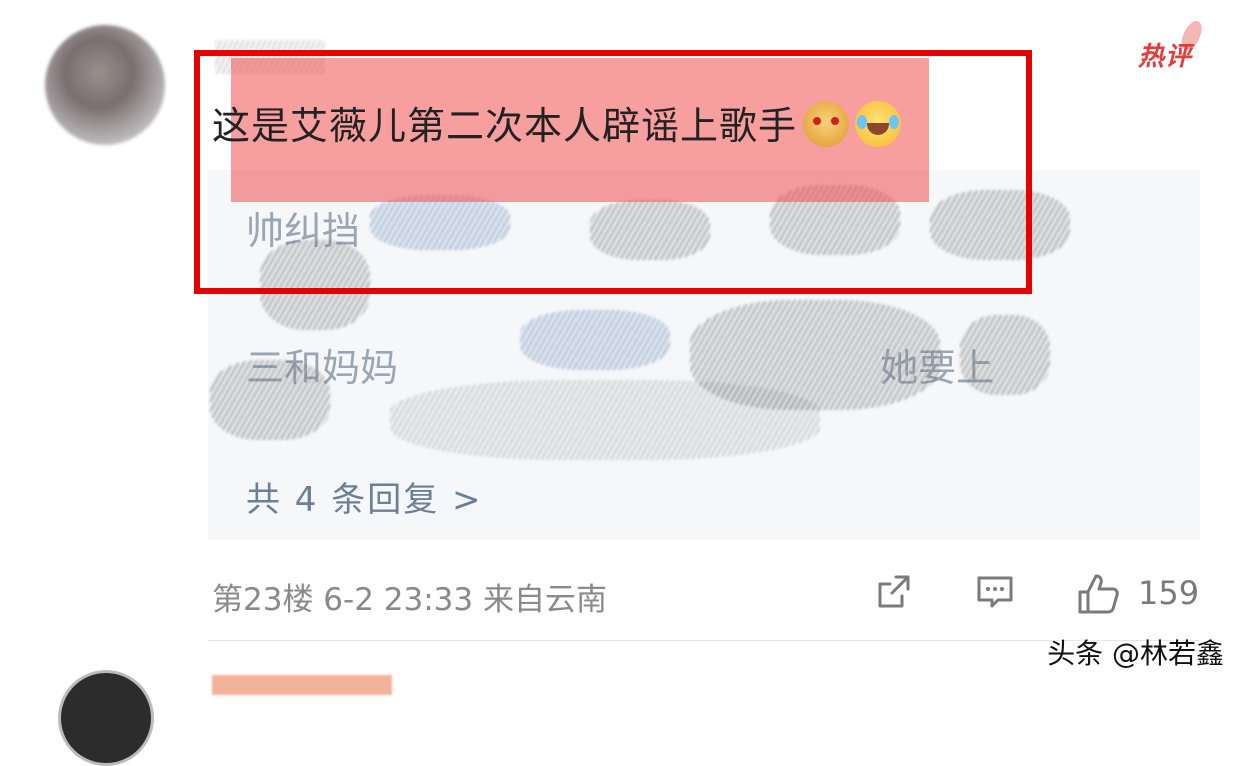 The height and width of the screenshot is (766, 1242). What do you see at coordinates (364, 496) in the screenshot?
I see `view-all-replies-link: 共 4 条回复 >` at bounding box center [364, 496].